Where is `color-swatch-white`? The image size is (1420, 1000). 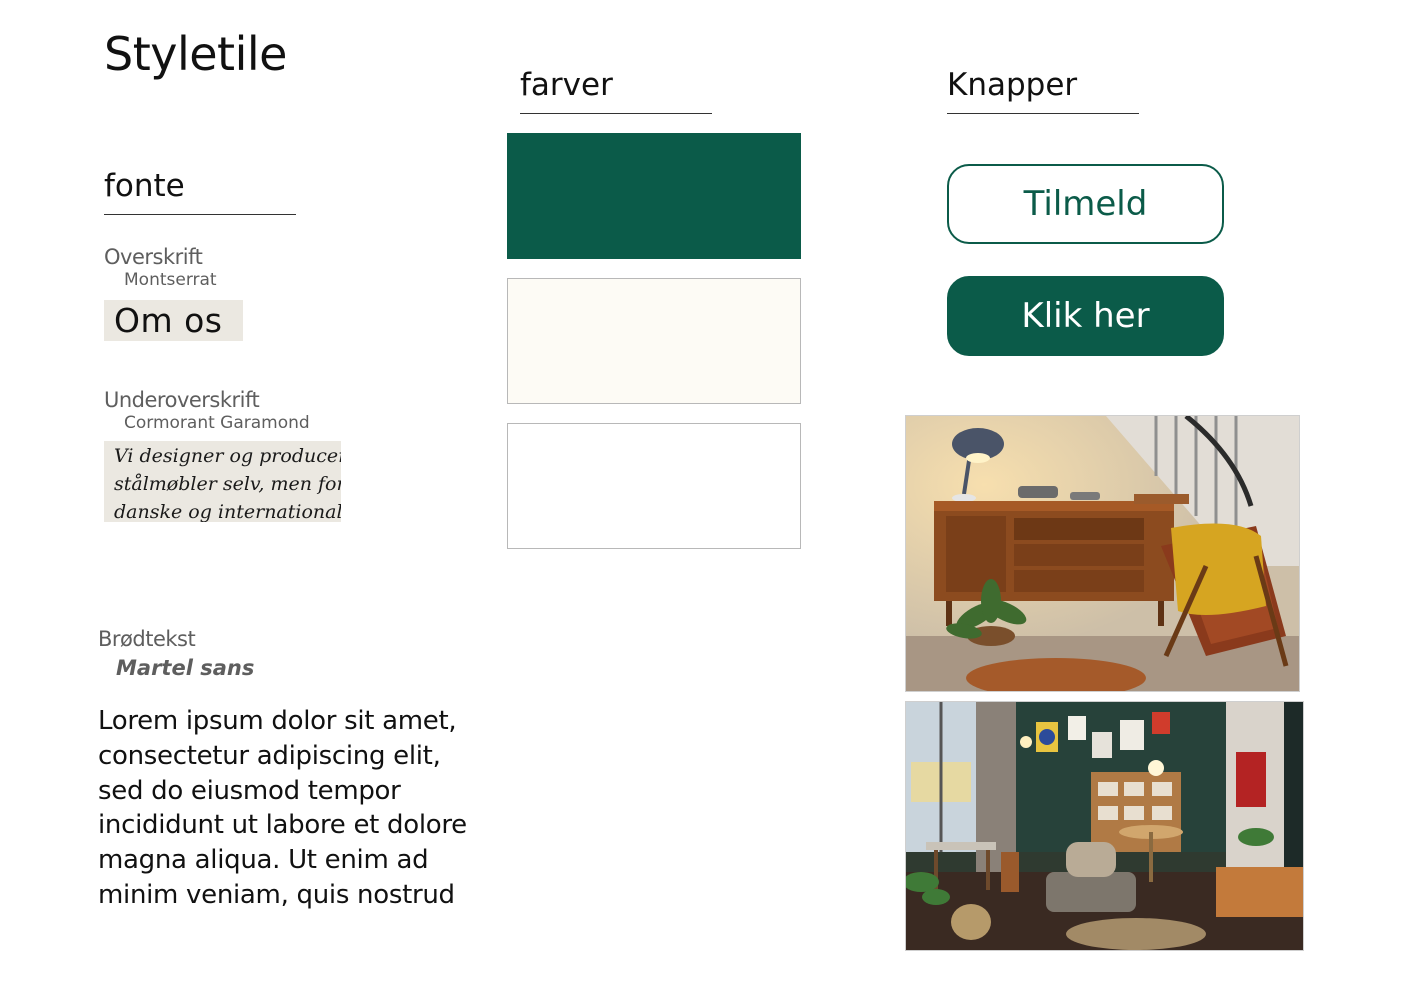 color-swatch-white is located at coordinates (654, 486).